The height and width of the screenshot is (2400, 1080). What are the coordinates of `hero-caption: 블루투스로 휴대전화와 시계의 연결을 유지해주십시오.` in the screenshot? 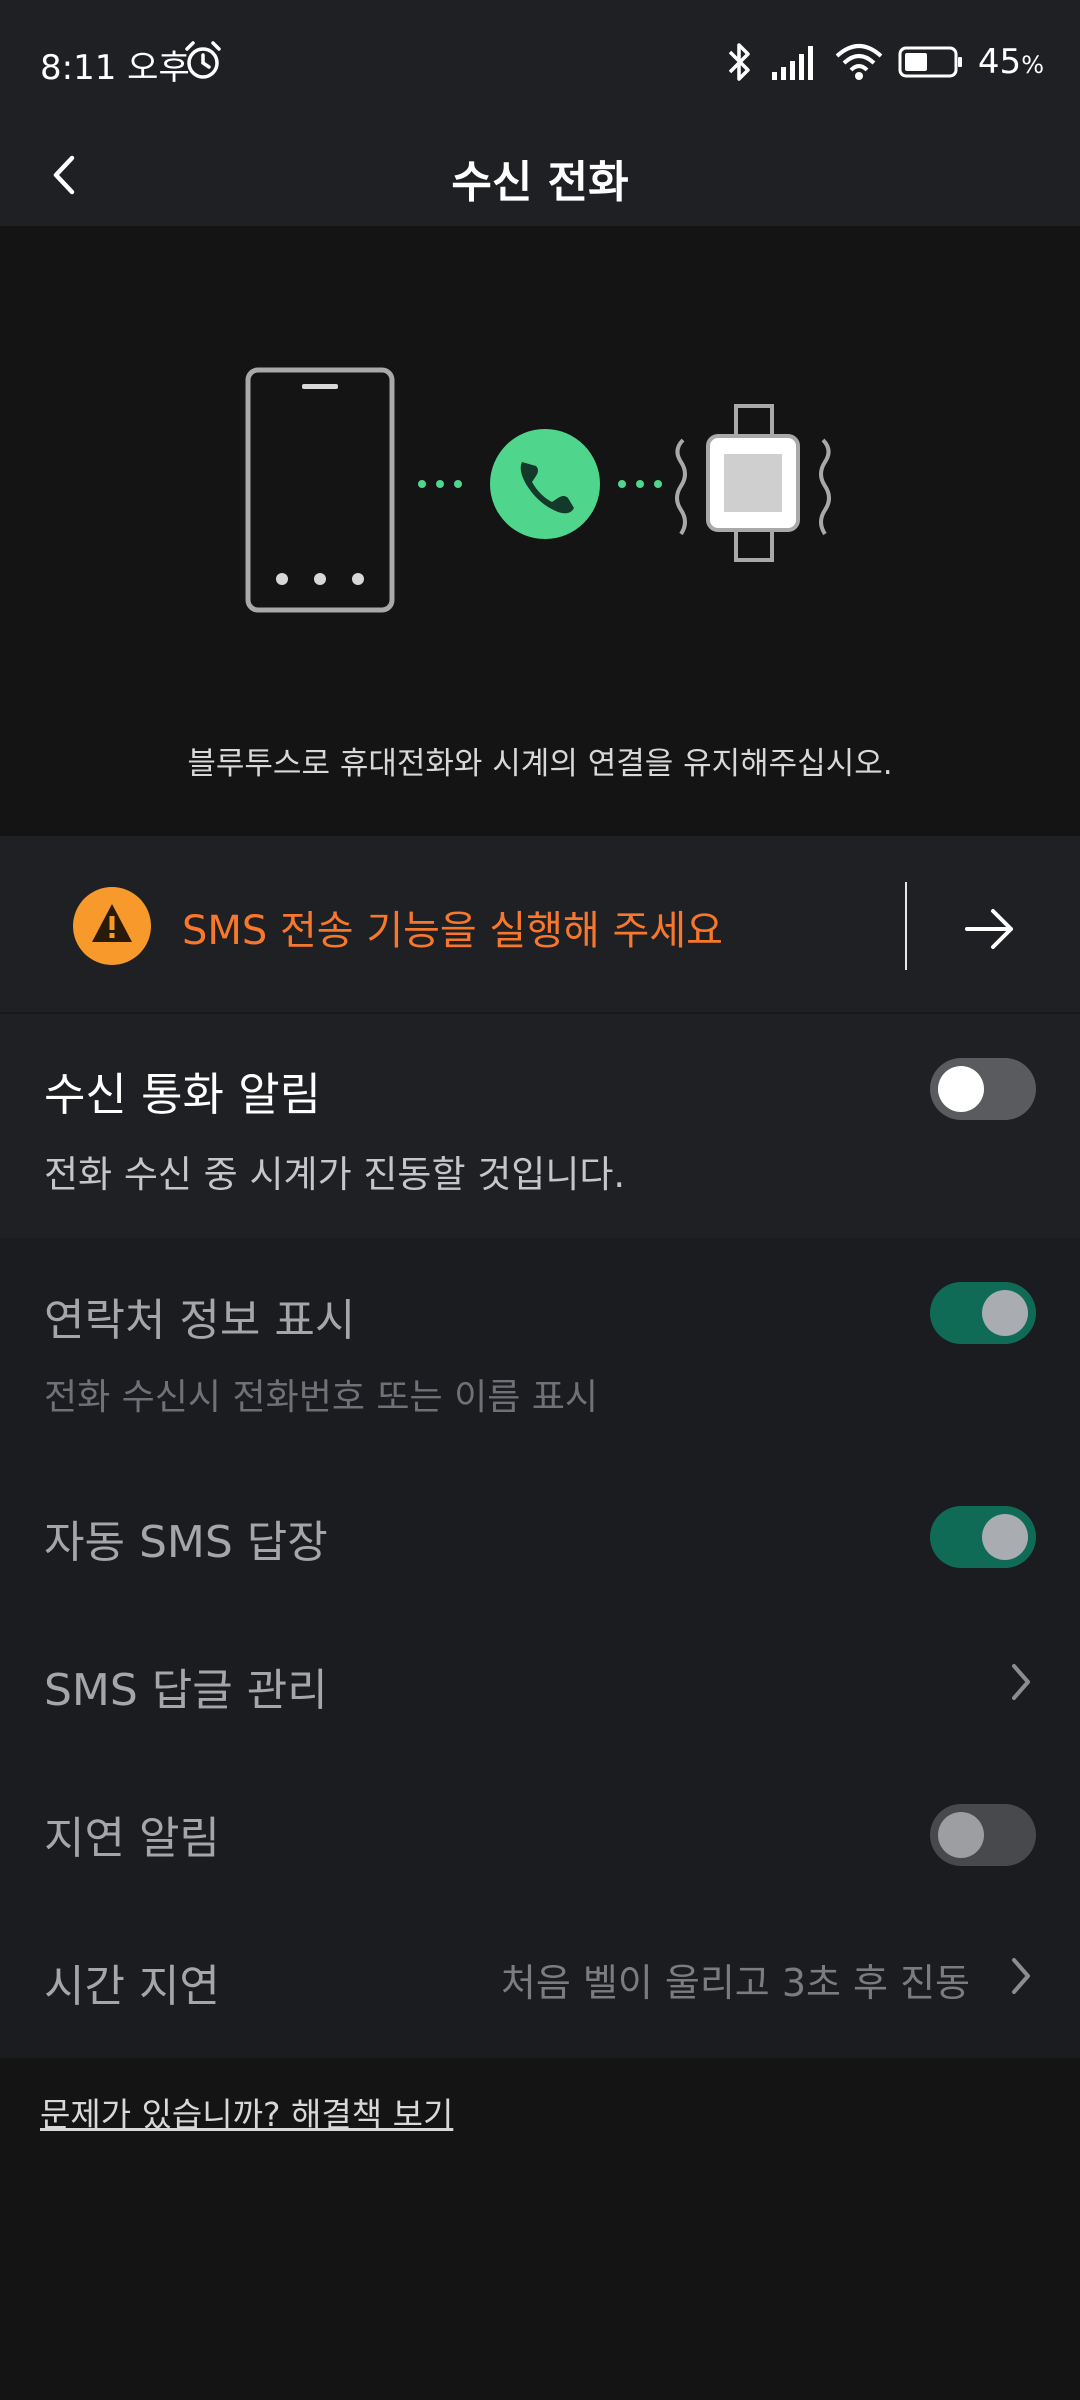 It's located at (540, 764).